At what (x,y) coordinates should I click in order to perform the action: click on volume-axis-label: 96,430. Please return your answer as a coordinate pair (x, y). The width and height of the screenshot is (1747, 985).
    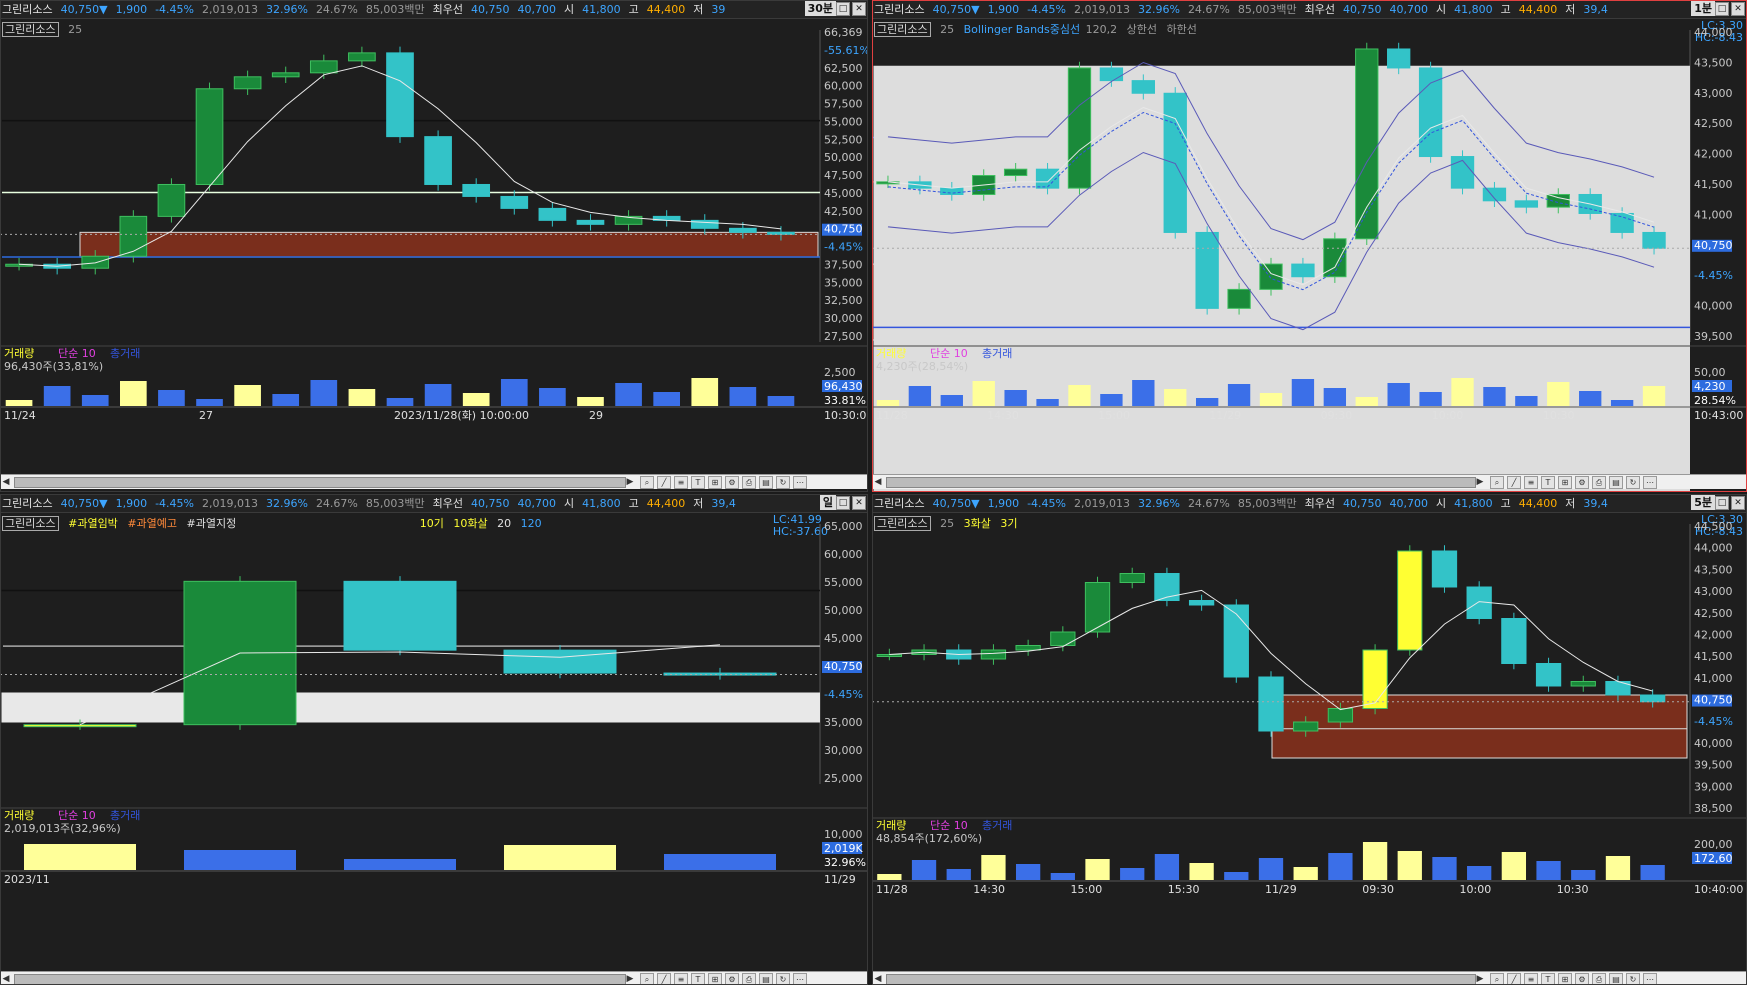
    Looking at the image, I should click on (843, 386).